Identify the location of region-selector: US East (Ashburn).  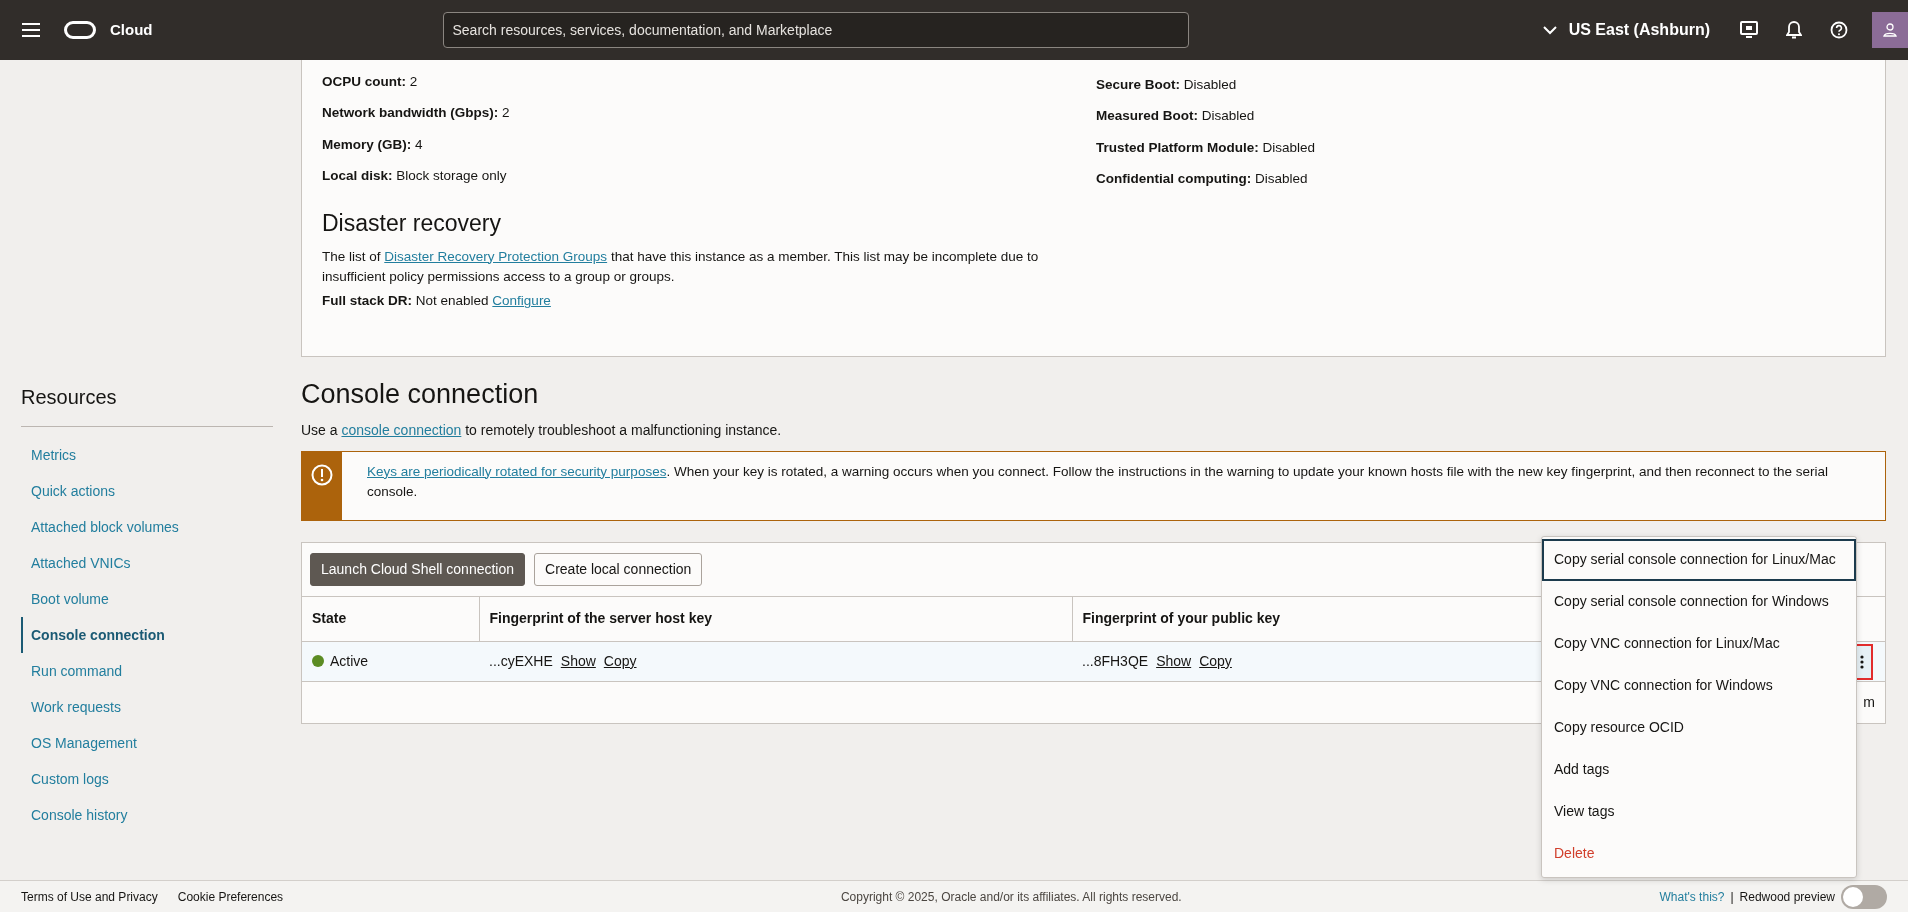
(1639, 30).